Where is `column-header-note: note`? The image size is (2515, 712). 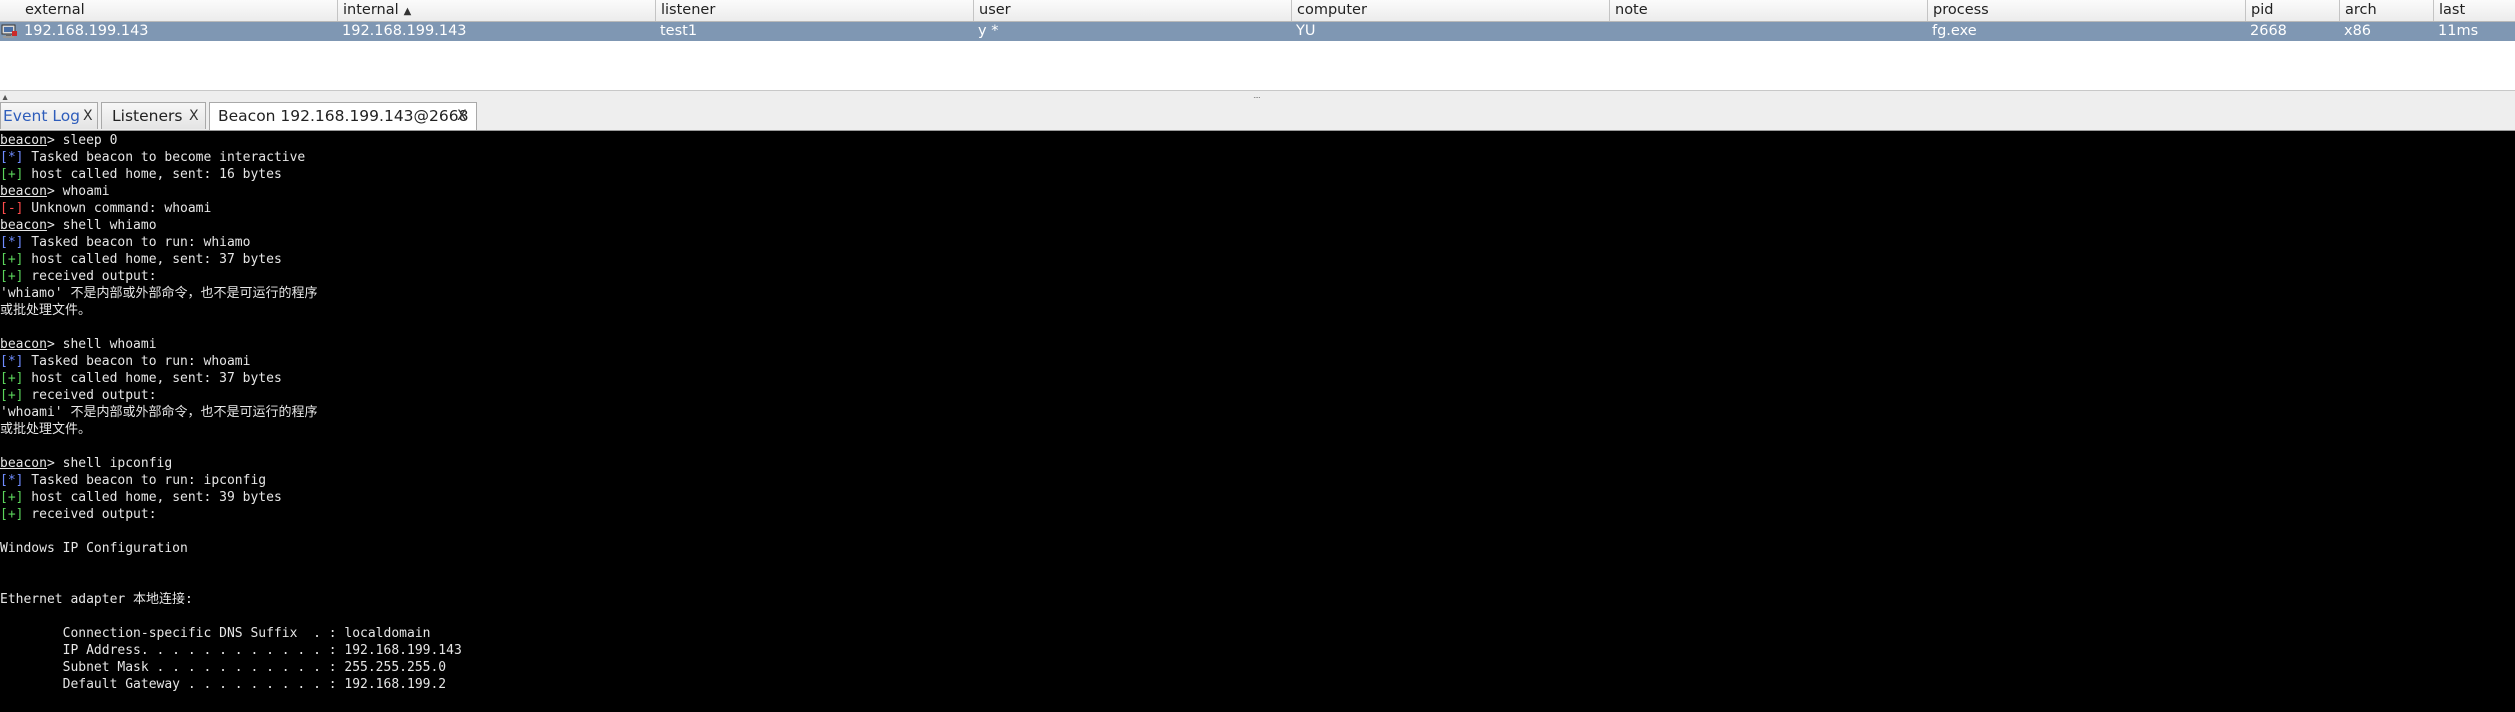
column-header-note: note is located at coordinates (1769, 10).